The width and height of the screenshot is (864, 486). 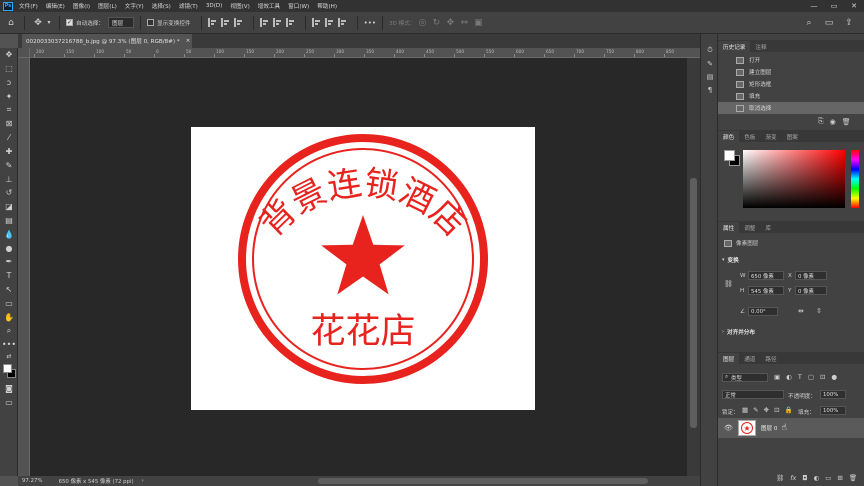 I want to click on height-field: 545 像素, so click(x=766, y=290).